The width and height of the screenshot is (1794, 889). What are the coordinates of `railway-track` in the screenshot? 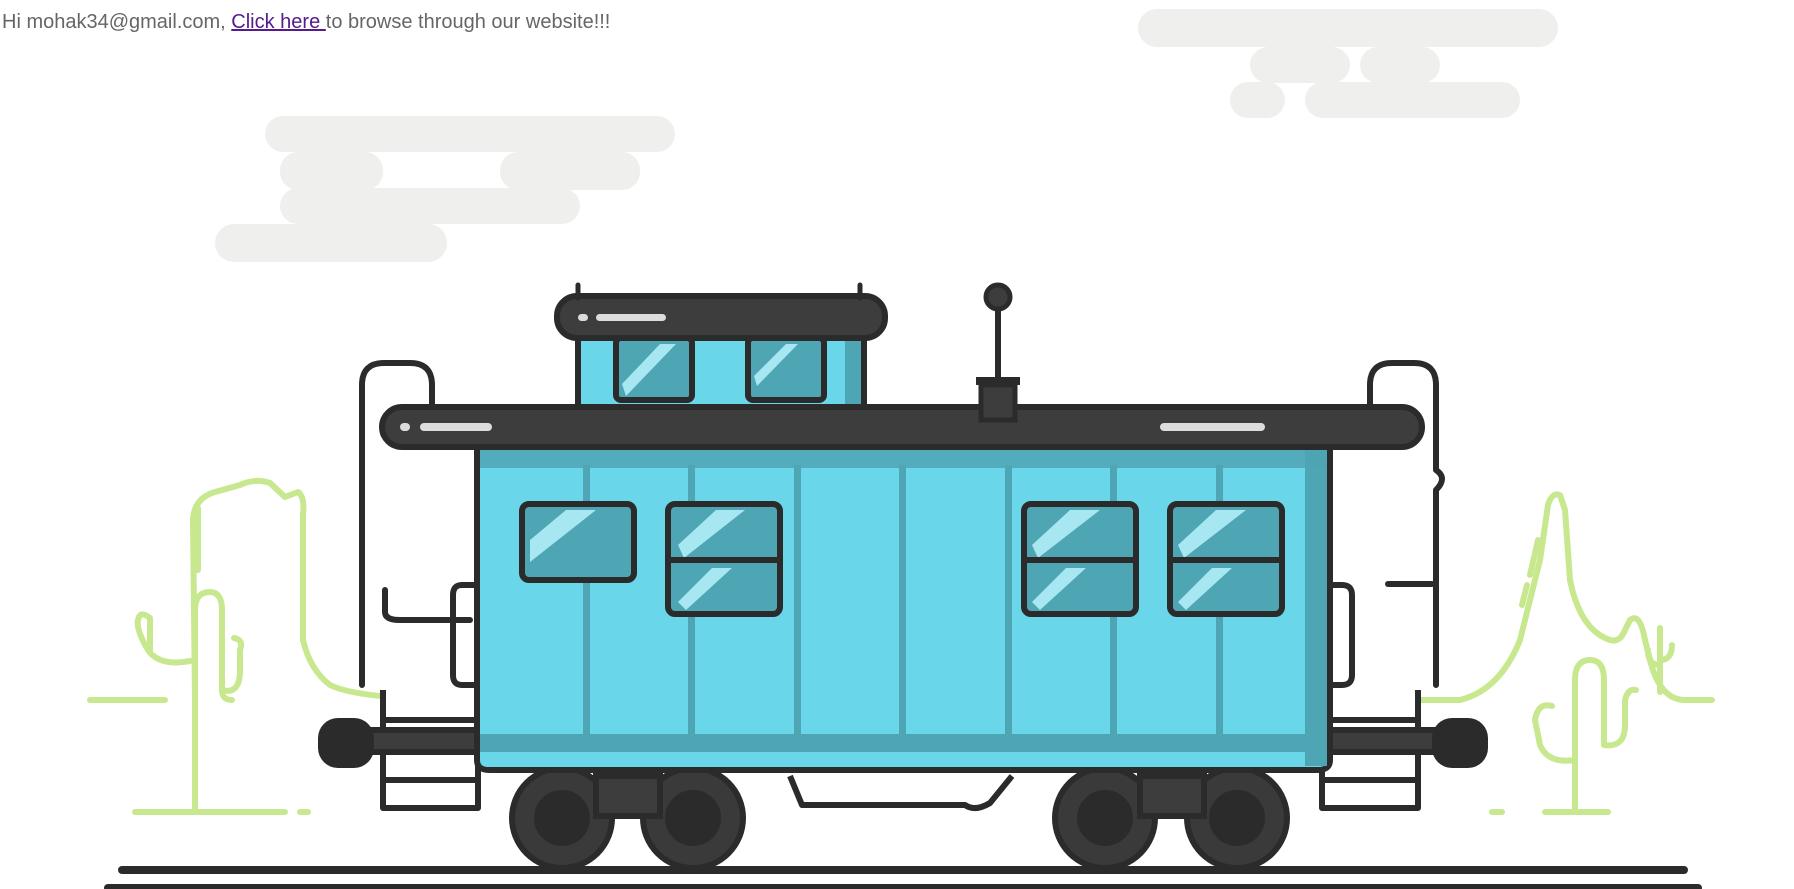 It's located at (903, 877).